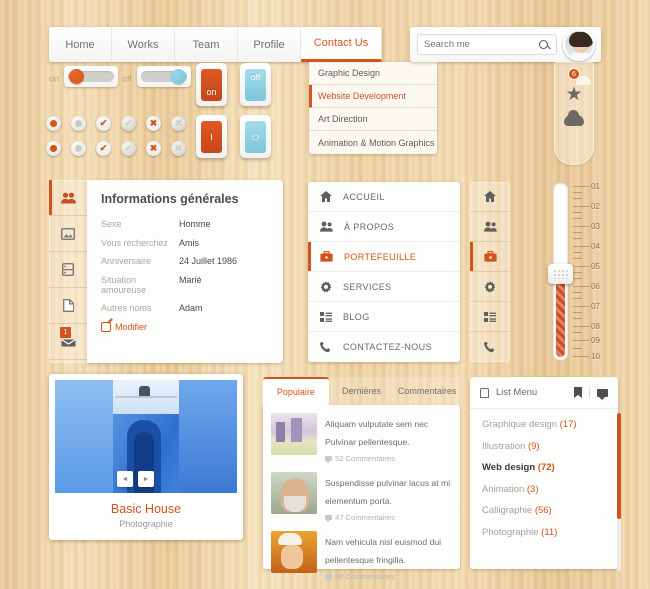 This screenshot has height=589, width=650. I want to click on inbox-icon: 1, so click(68, 342).